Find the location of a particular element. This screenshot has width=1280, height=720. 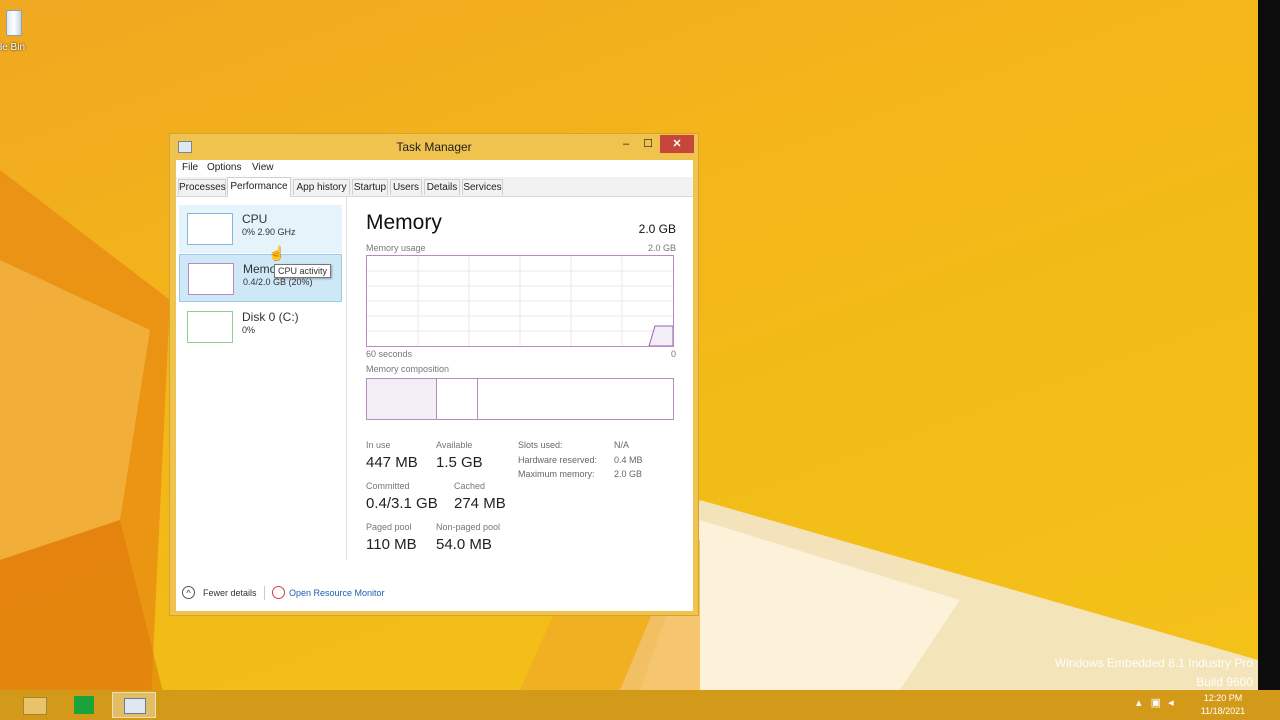

committed-value: 0.4/3.1 GB is located at coordinates (402, 503).